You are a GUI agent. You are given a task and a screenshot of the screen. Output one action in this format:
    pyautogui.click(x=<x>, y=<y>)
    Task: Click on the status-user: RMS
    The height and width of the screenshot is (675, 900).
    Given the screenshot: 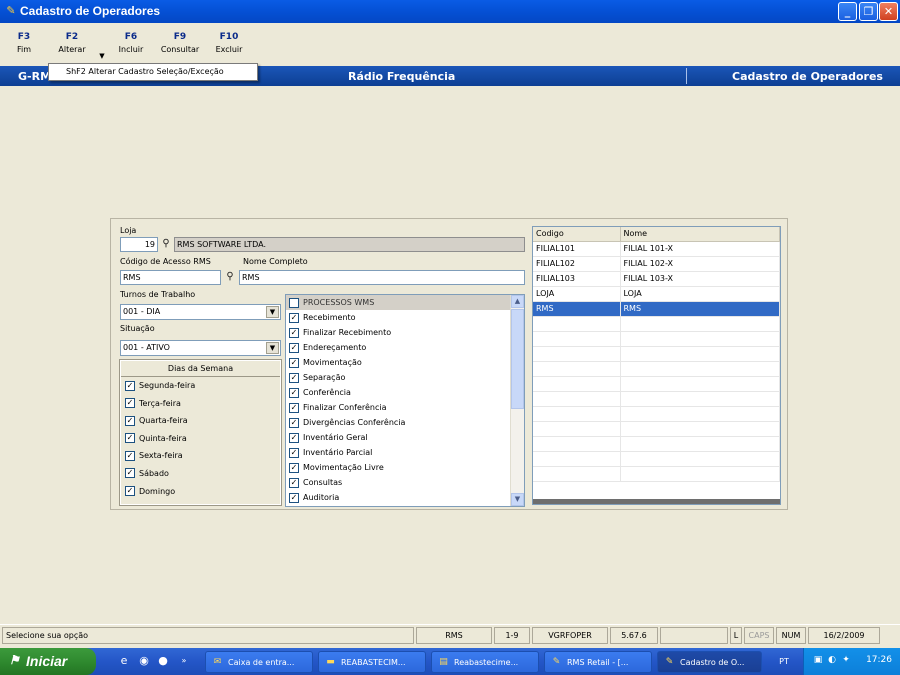 What is the action you would take?
    pyautogui.click(x=454, y=635)
    